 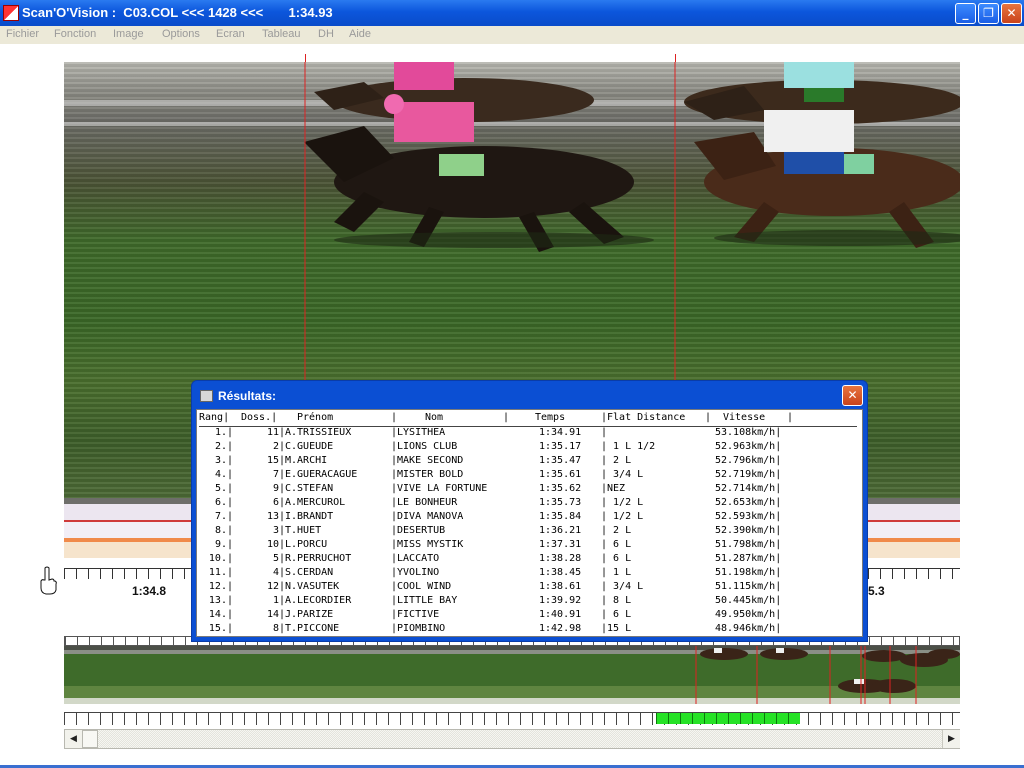 What do you see at coordinates (748, 558) in the screenshot?
I see `cell-vitesse: 51.287km/h|` at bounding box center [748, 558].